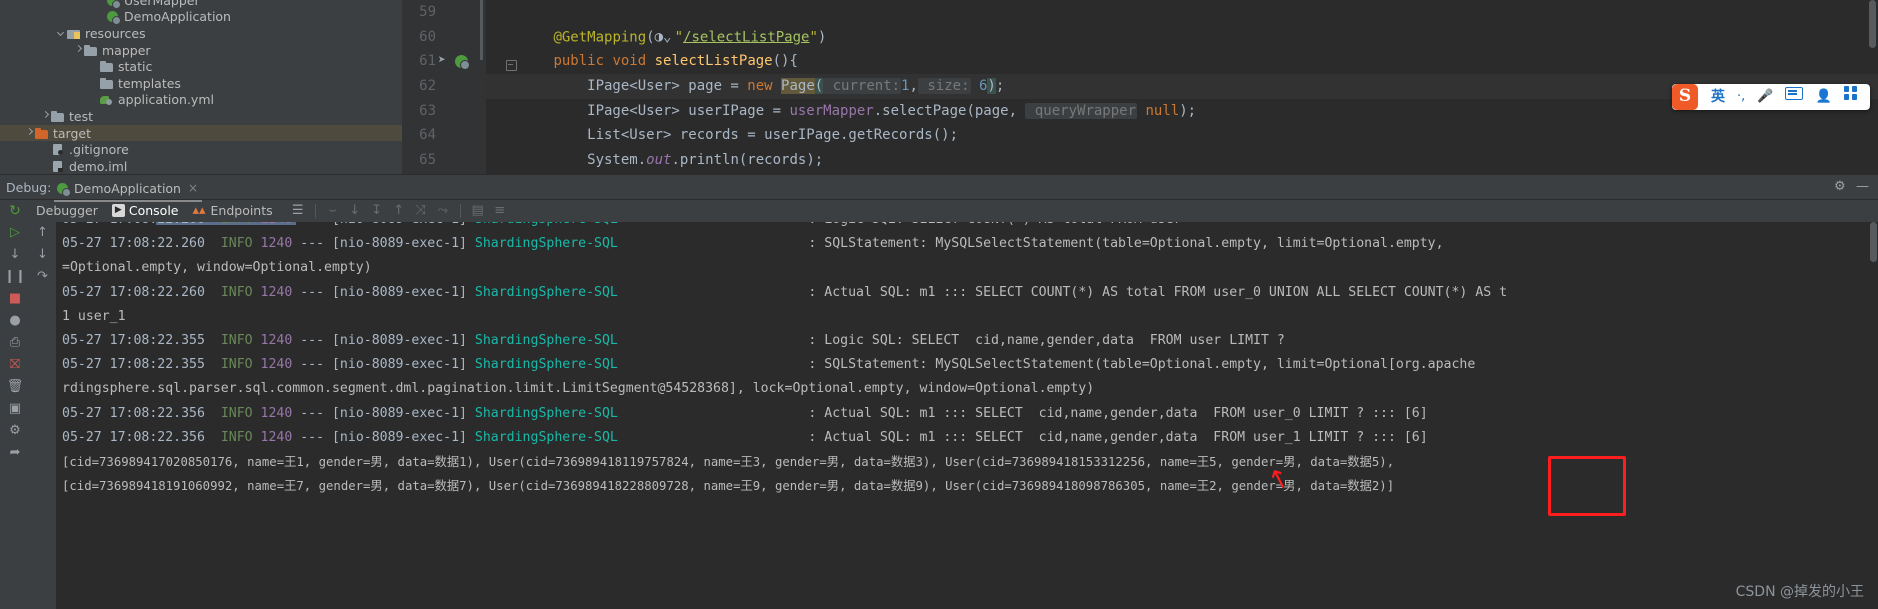 The image size is (1878, 609). Describe the element at coordinates (1823, 97) in the screenshot. I see `user-icon: 👤` at that location.